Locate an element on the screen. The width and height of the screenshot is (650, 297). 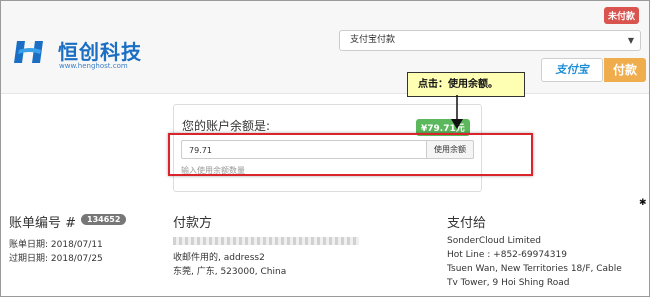
pay-to-title: 支付给 is located at coordinates (467, 223).